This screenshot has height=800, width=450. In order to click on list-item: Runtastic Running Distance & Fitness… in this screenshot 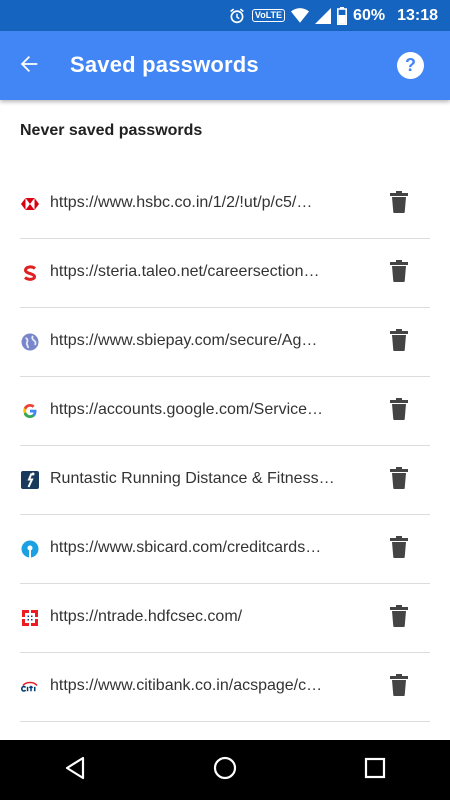, I will do `click(225, 480)`.